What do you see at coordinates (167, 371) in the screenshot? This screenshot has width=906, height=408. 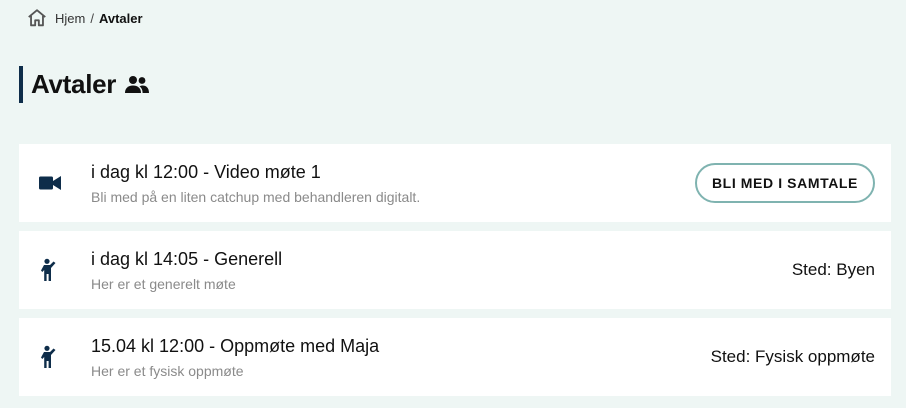 I see `appointment-description: Her er et fysisk oppmøte` at bounding box center [167, 371].